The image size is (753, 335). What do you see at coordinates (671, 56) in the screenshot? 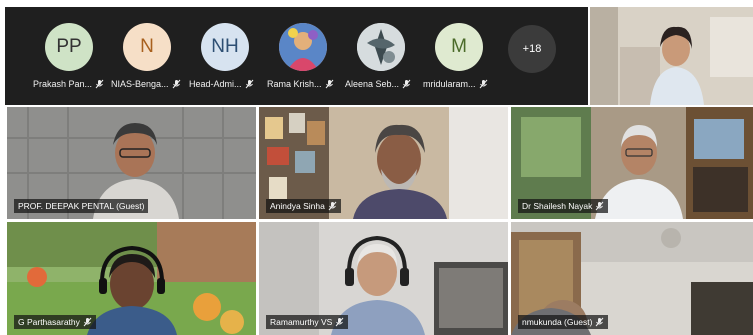
I see `self-view-tile` at bounding box center [671, 56].